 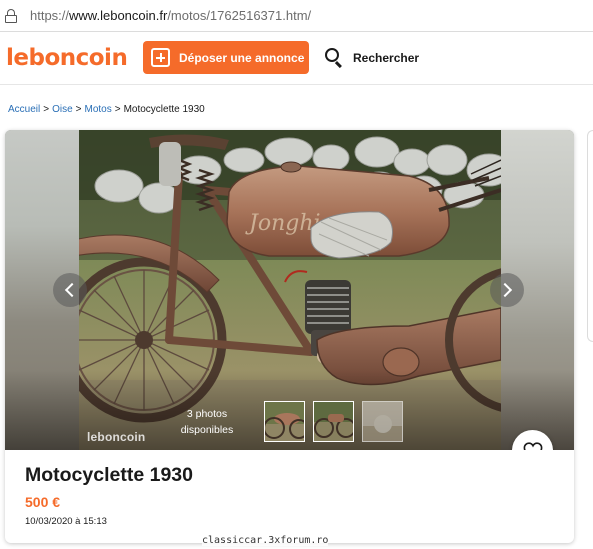 I want to click on listing-date: 10/03/2020 à 15:13, so click(x=66, y=521).